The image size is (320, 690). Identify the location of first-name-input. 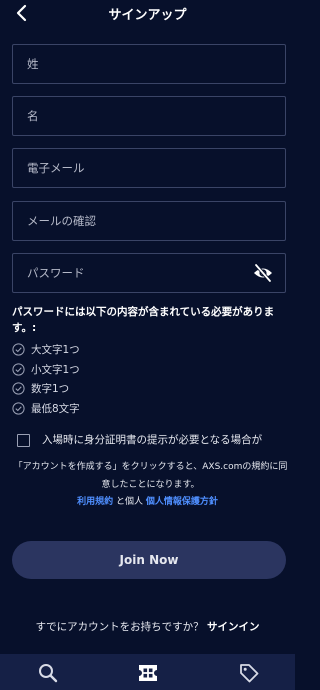
(149, 116).